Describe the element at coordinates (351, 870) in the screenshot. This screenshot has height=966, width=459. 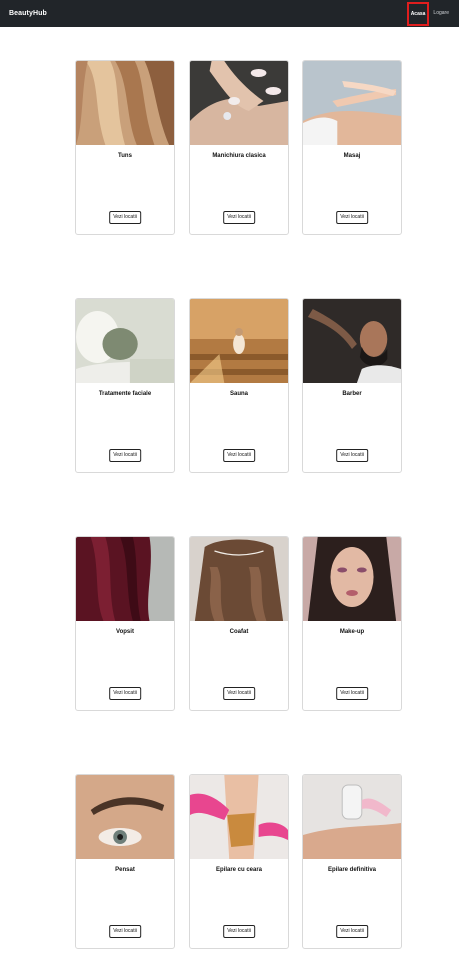
I see `service-title: Epilare definitiva` at that location.